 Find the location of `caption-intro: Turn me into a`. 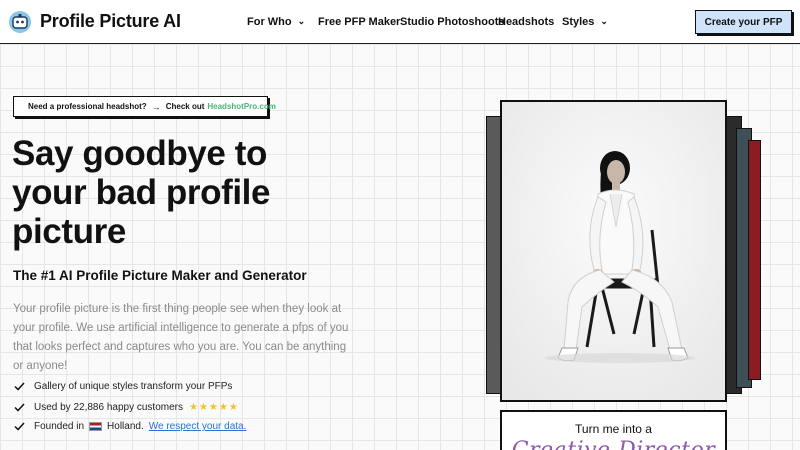

caption-intro: Turn me into a is located at coordinates (613, 429).